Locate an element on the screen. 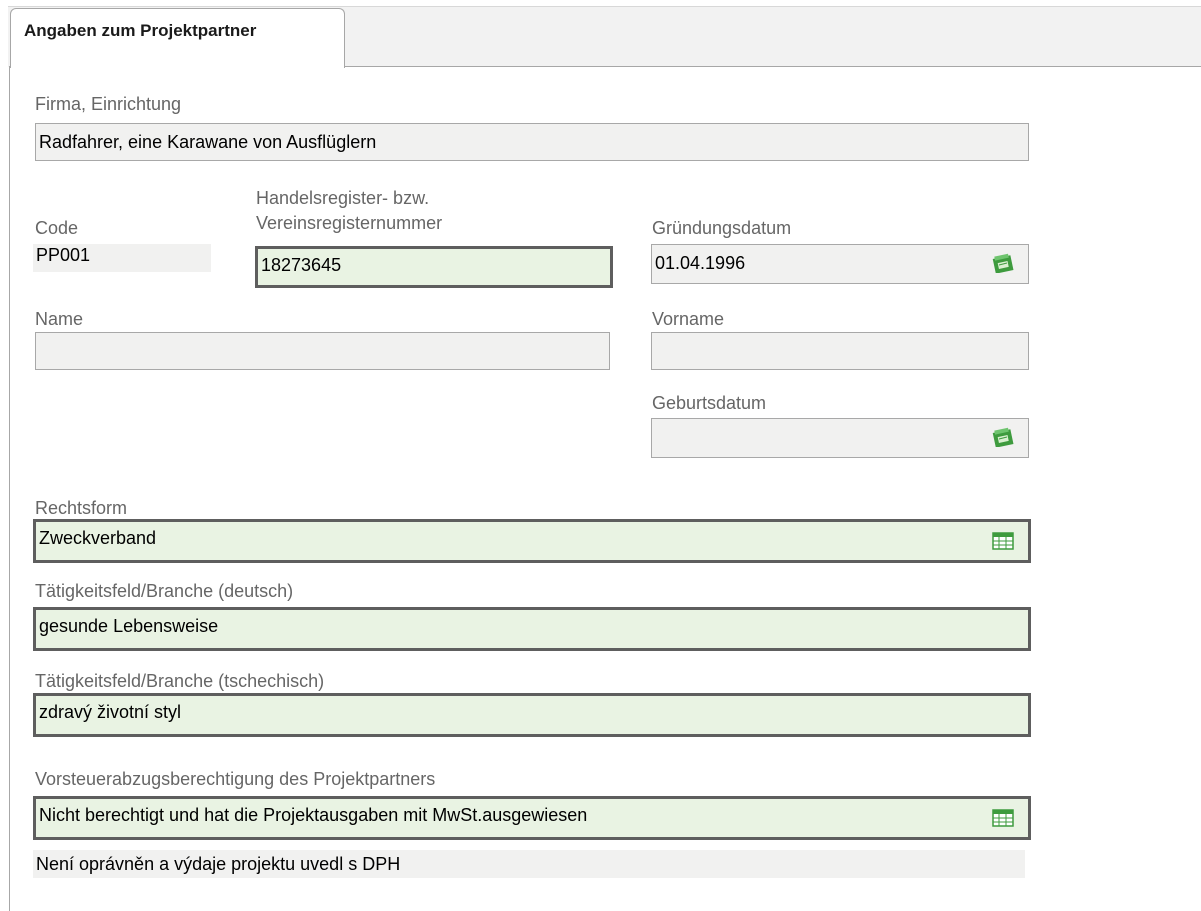 The image size is (1201, 911). tab-angaben-zum-projektpartner: Angaben zum Projektpartner is located at coordinates (177, 38).